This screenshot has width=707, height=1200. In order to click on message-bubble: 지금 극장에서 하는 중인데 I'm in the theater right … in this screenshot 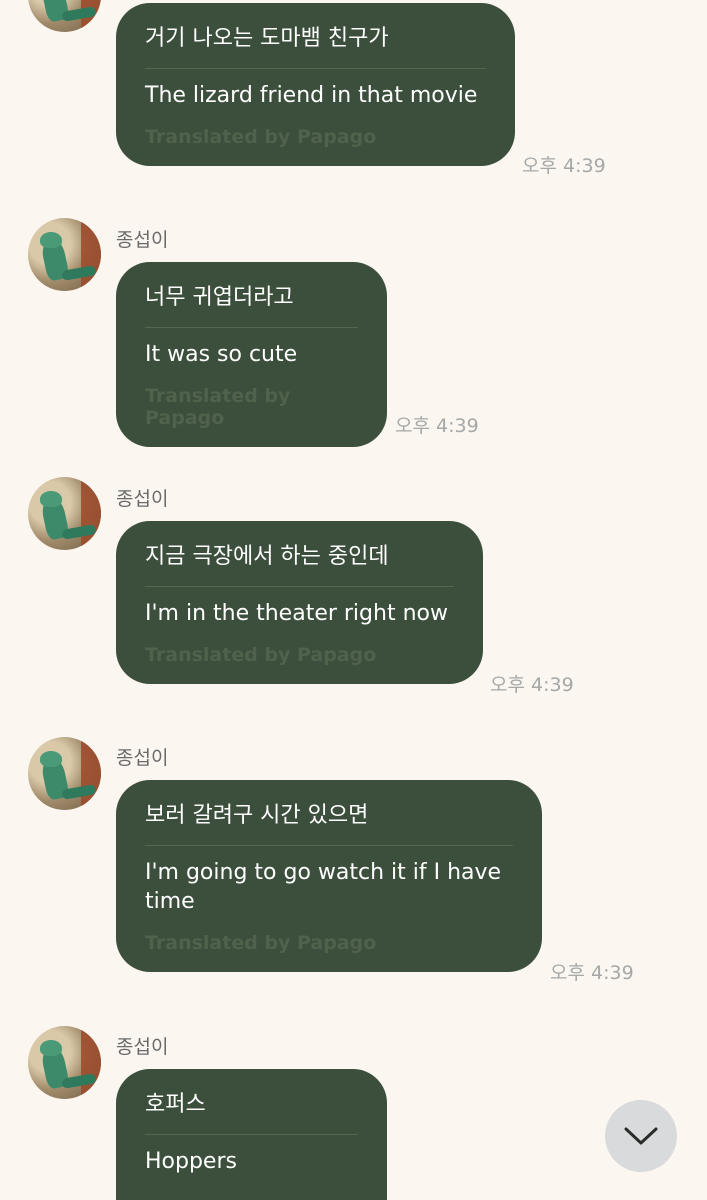, I will do `click(299, 602)`.